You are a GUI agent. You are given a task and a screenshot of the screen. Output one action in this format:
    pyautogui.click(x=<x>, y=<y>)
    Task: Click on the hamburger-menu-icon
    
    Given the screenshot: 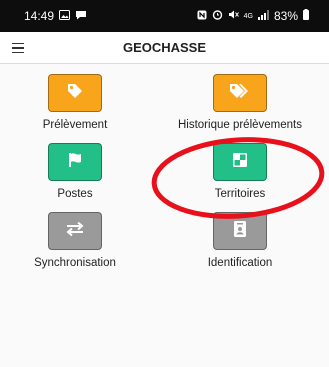 What is the action you would take?
    pyautogui.click(x=19, y=48)
    